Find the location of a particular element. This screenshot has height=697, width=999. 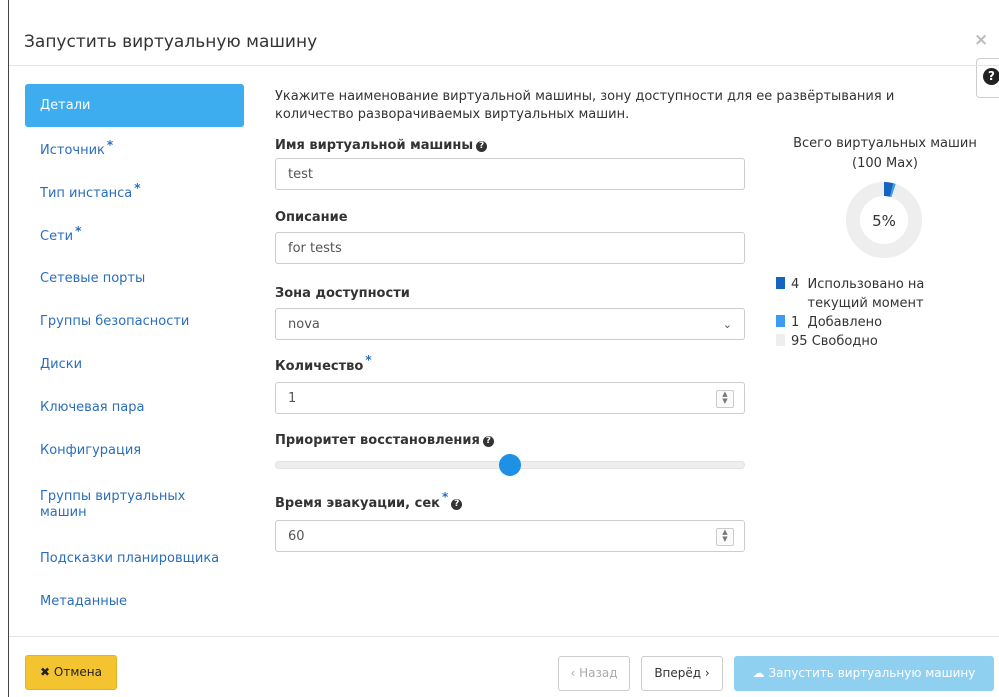

back-button-label: ‹ Назад is located at coordinates (594, 673).